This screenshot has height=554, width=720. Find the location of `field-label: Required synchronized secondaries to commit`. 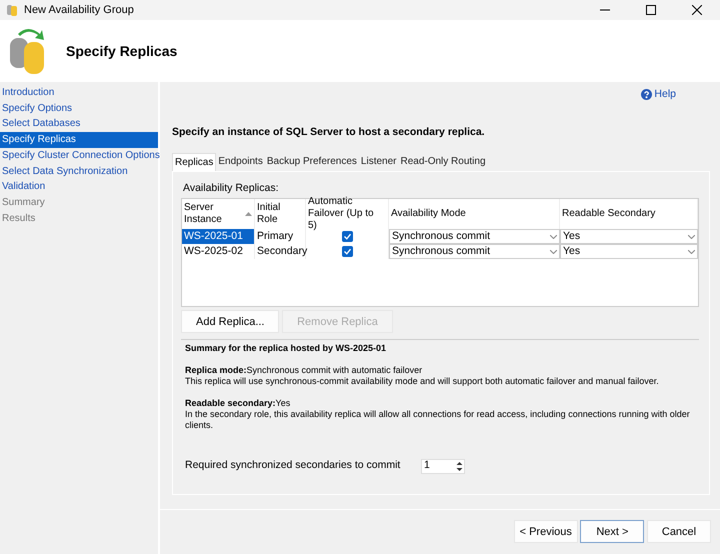

field-label: Required synchronized secondaries to commit is located at coordinates (293, 466).